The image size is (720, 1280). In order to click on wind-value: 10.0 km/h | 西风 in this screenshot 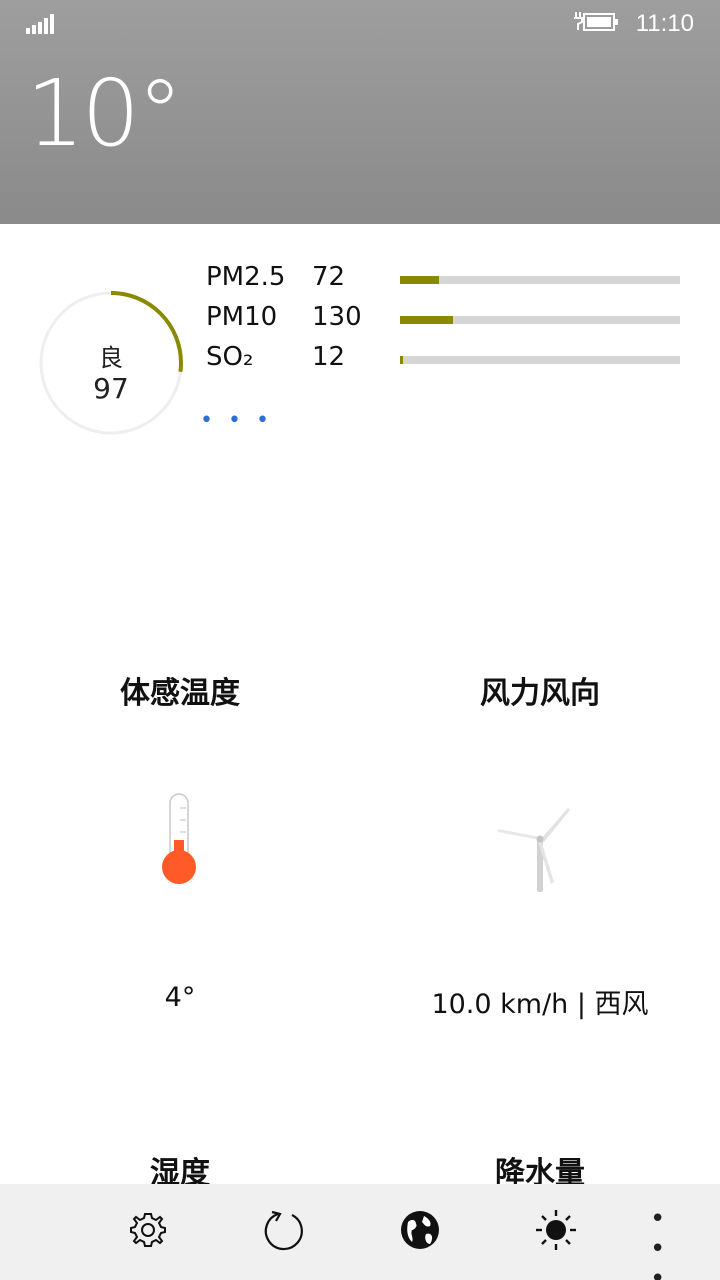, I will do `click(540, 1004)`.